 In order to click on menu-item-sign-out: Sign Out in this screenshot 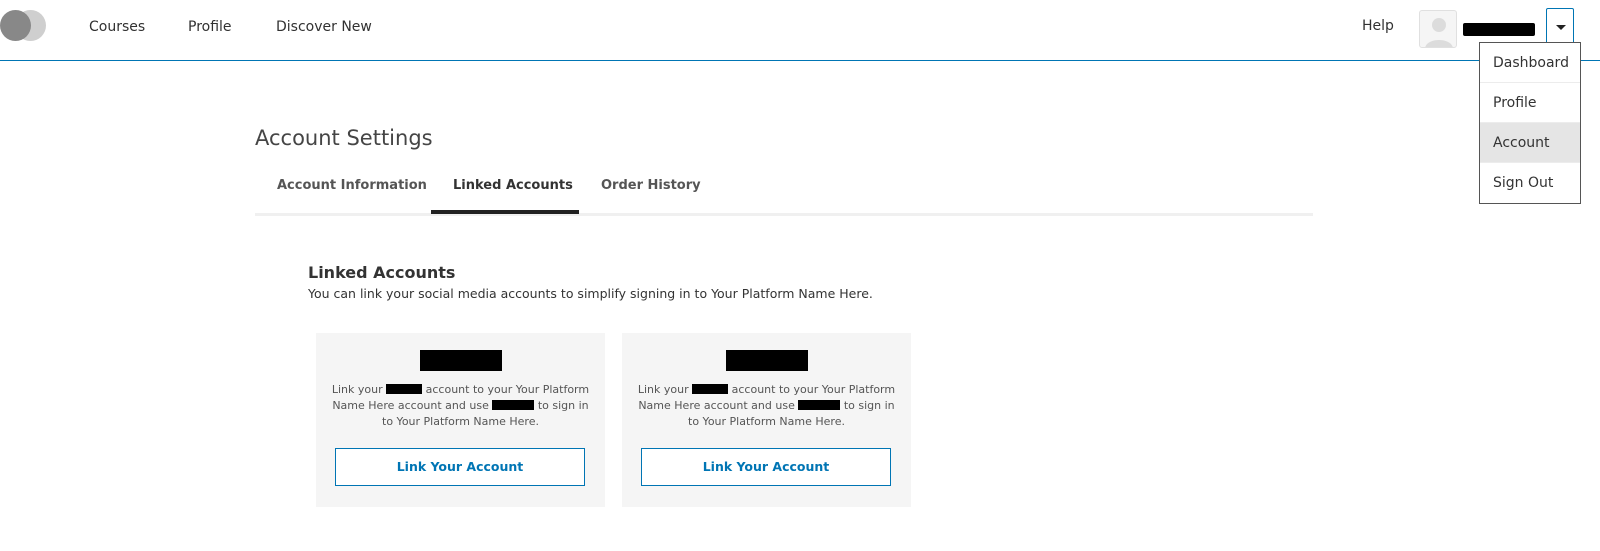, I will do `click(1530, 183)`.